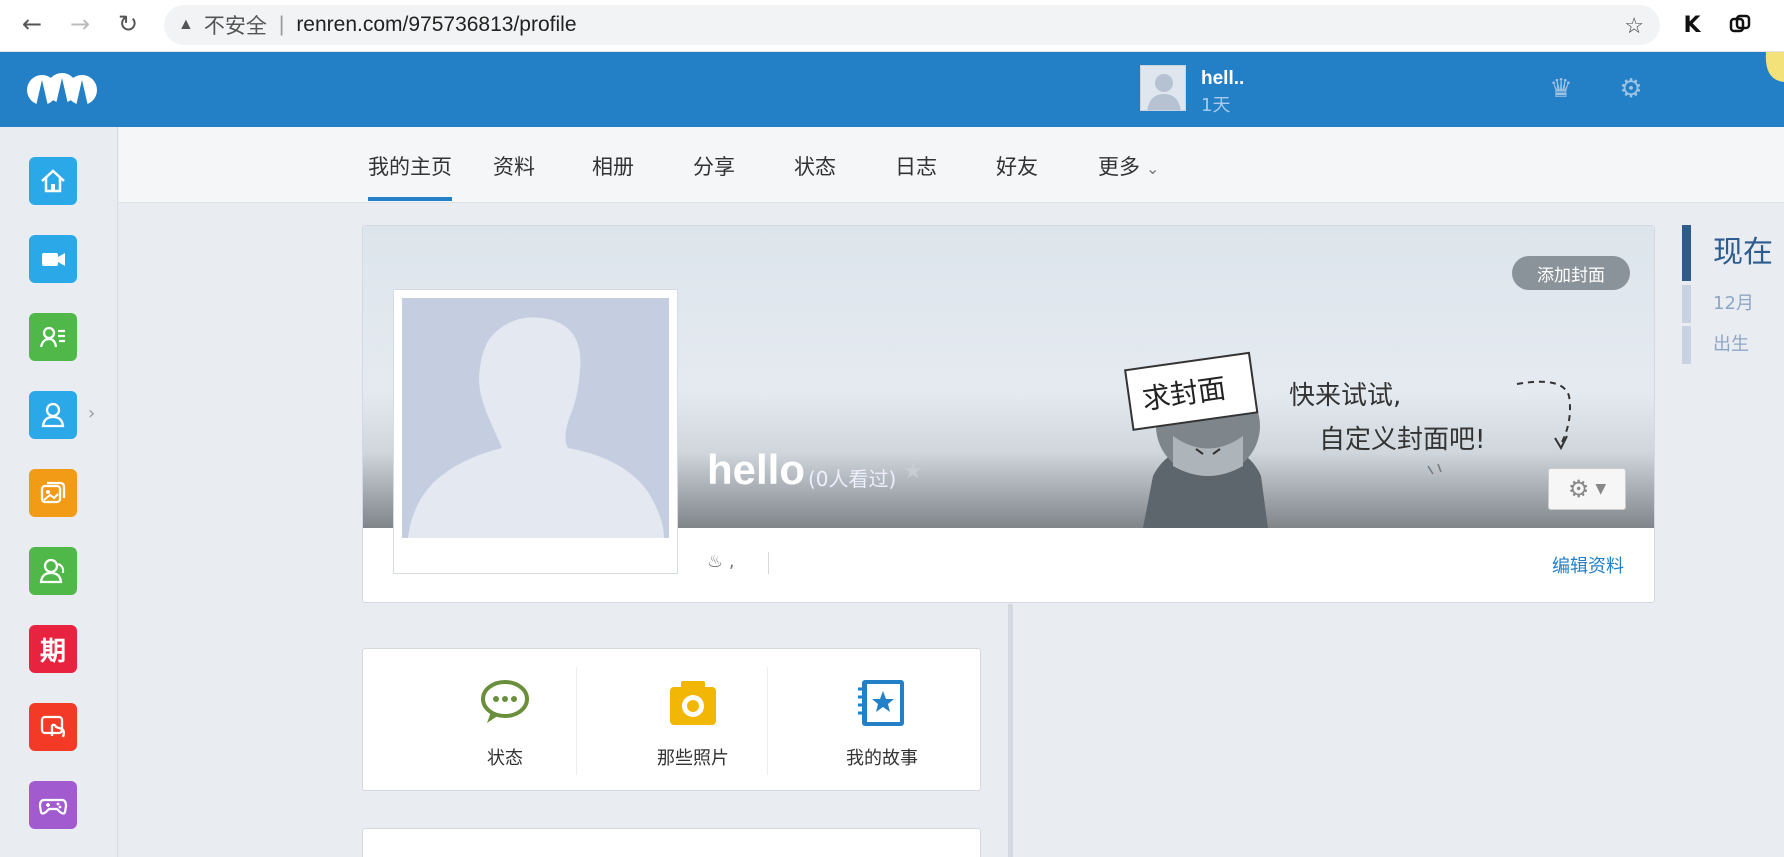  Describe the element at coordinates (32, 24) in the screenshot. I see `back-icon: ←` at that location.